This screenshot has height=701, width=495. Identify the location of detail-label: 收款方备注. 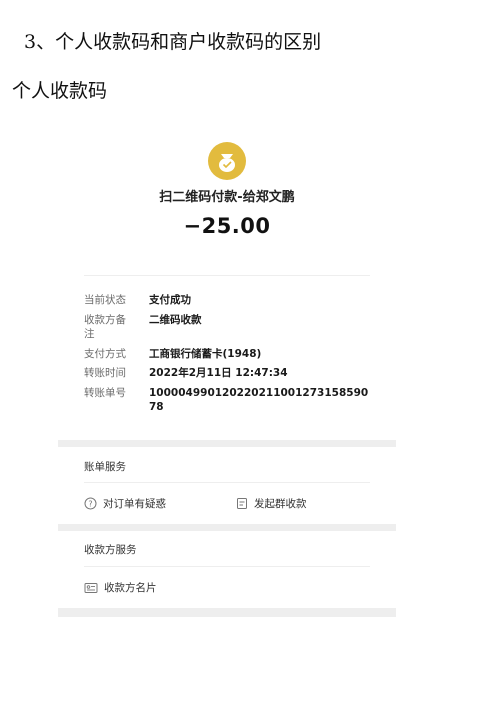
(105, 327).